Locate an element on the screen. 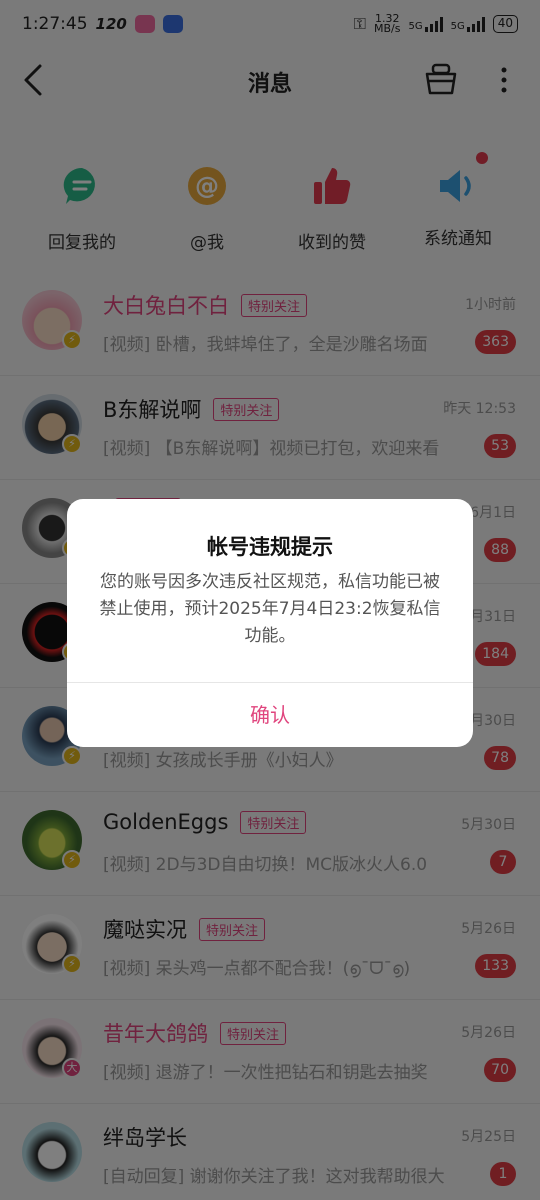 This screenshot has height=1200, width=540. dialog-title: 帐号违规提示 is located at coordinates (270, 547).